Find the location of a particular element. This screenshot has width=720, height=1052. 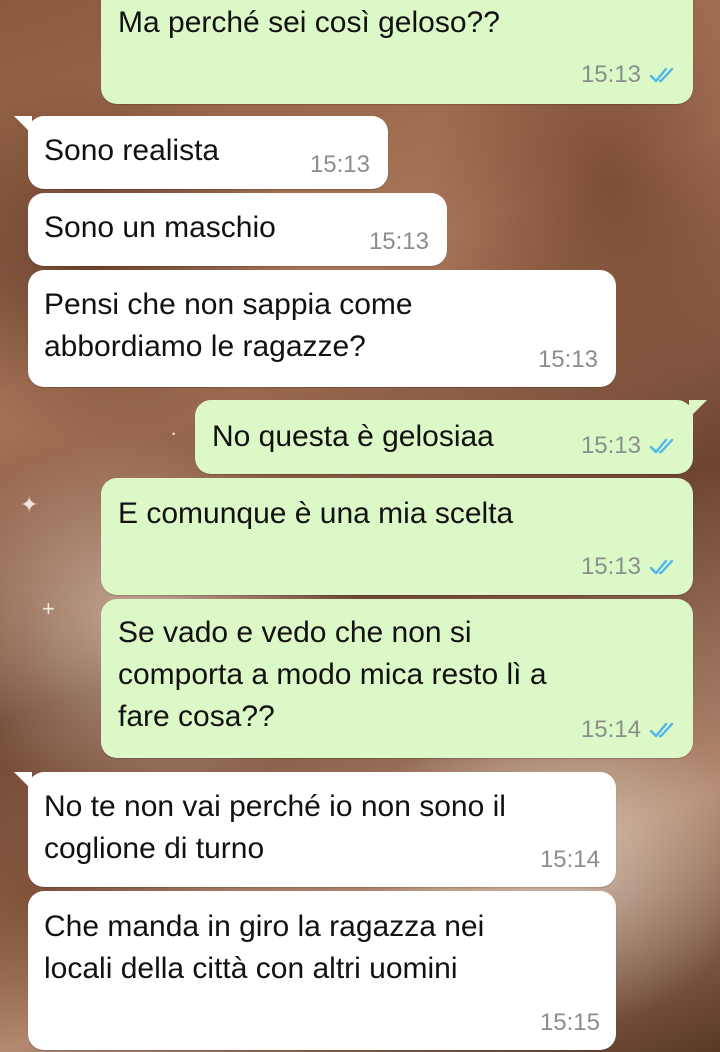

message-text: Sono un maschio is located at coordinates (160, 227).